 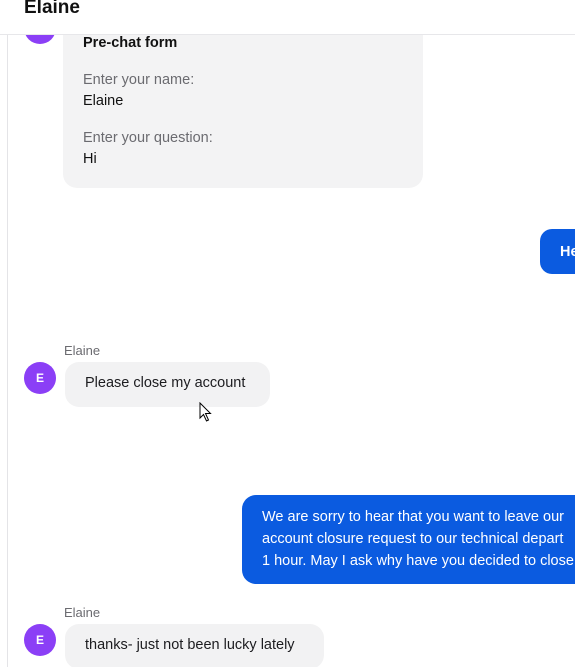 I want to click on question-label: Enter your question:, so click(x=148, y=138).